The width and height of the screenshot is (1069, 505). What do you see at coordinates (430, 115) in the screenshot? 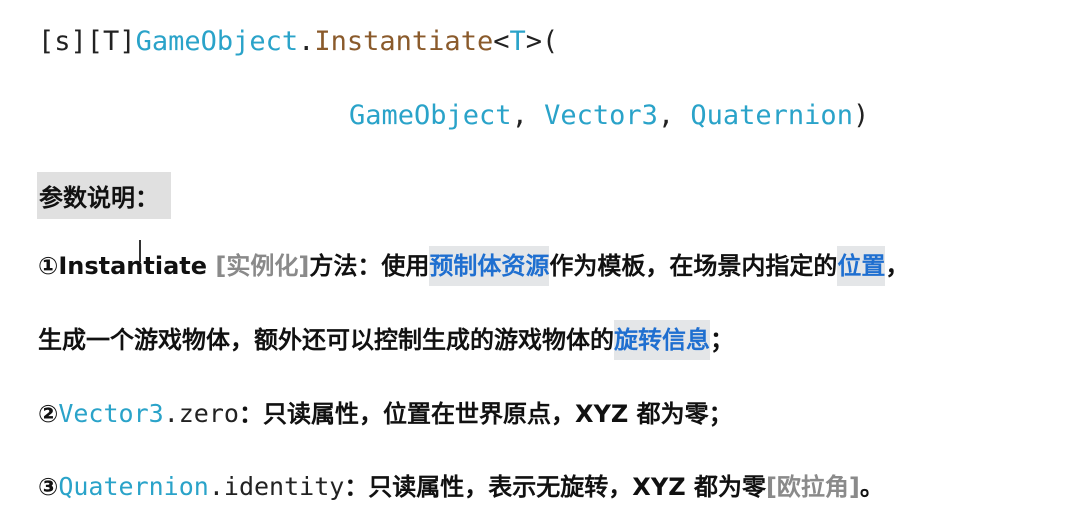
I see `param-gameobject: GameObject` at bounding box center [430, 115].